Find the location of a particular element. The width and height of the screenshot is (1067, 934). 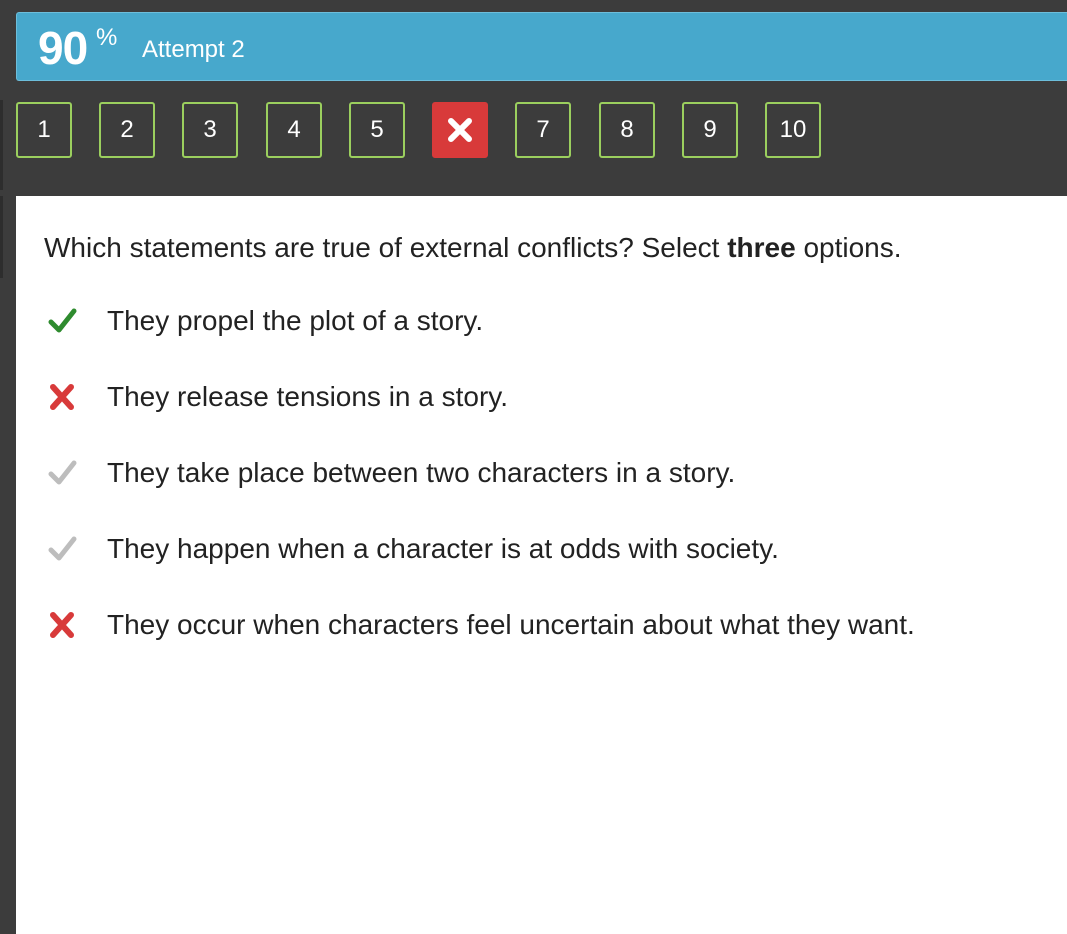

question-prompt-emphasis: three is located at coordinates (761, 247).